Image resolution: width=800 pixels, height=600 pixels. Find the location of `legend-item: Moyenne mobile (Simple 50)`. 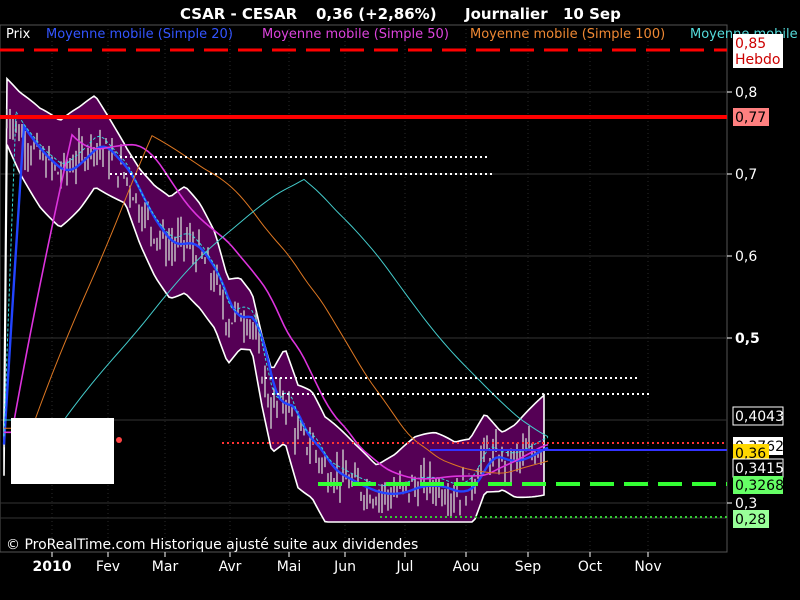

legend-item: Moyenne mobile (Simple 50) is located at coordinates (355, 34).